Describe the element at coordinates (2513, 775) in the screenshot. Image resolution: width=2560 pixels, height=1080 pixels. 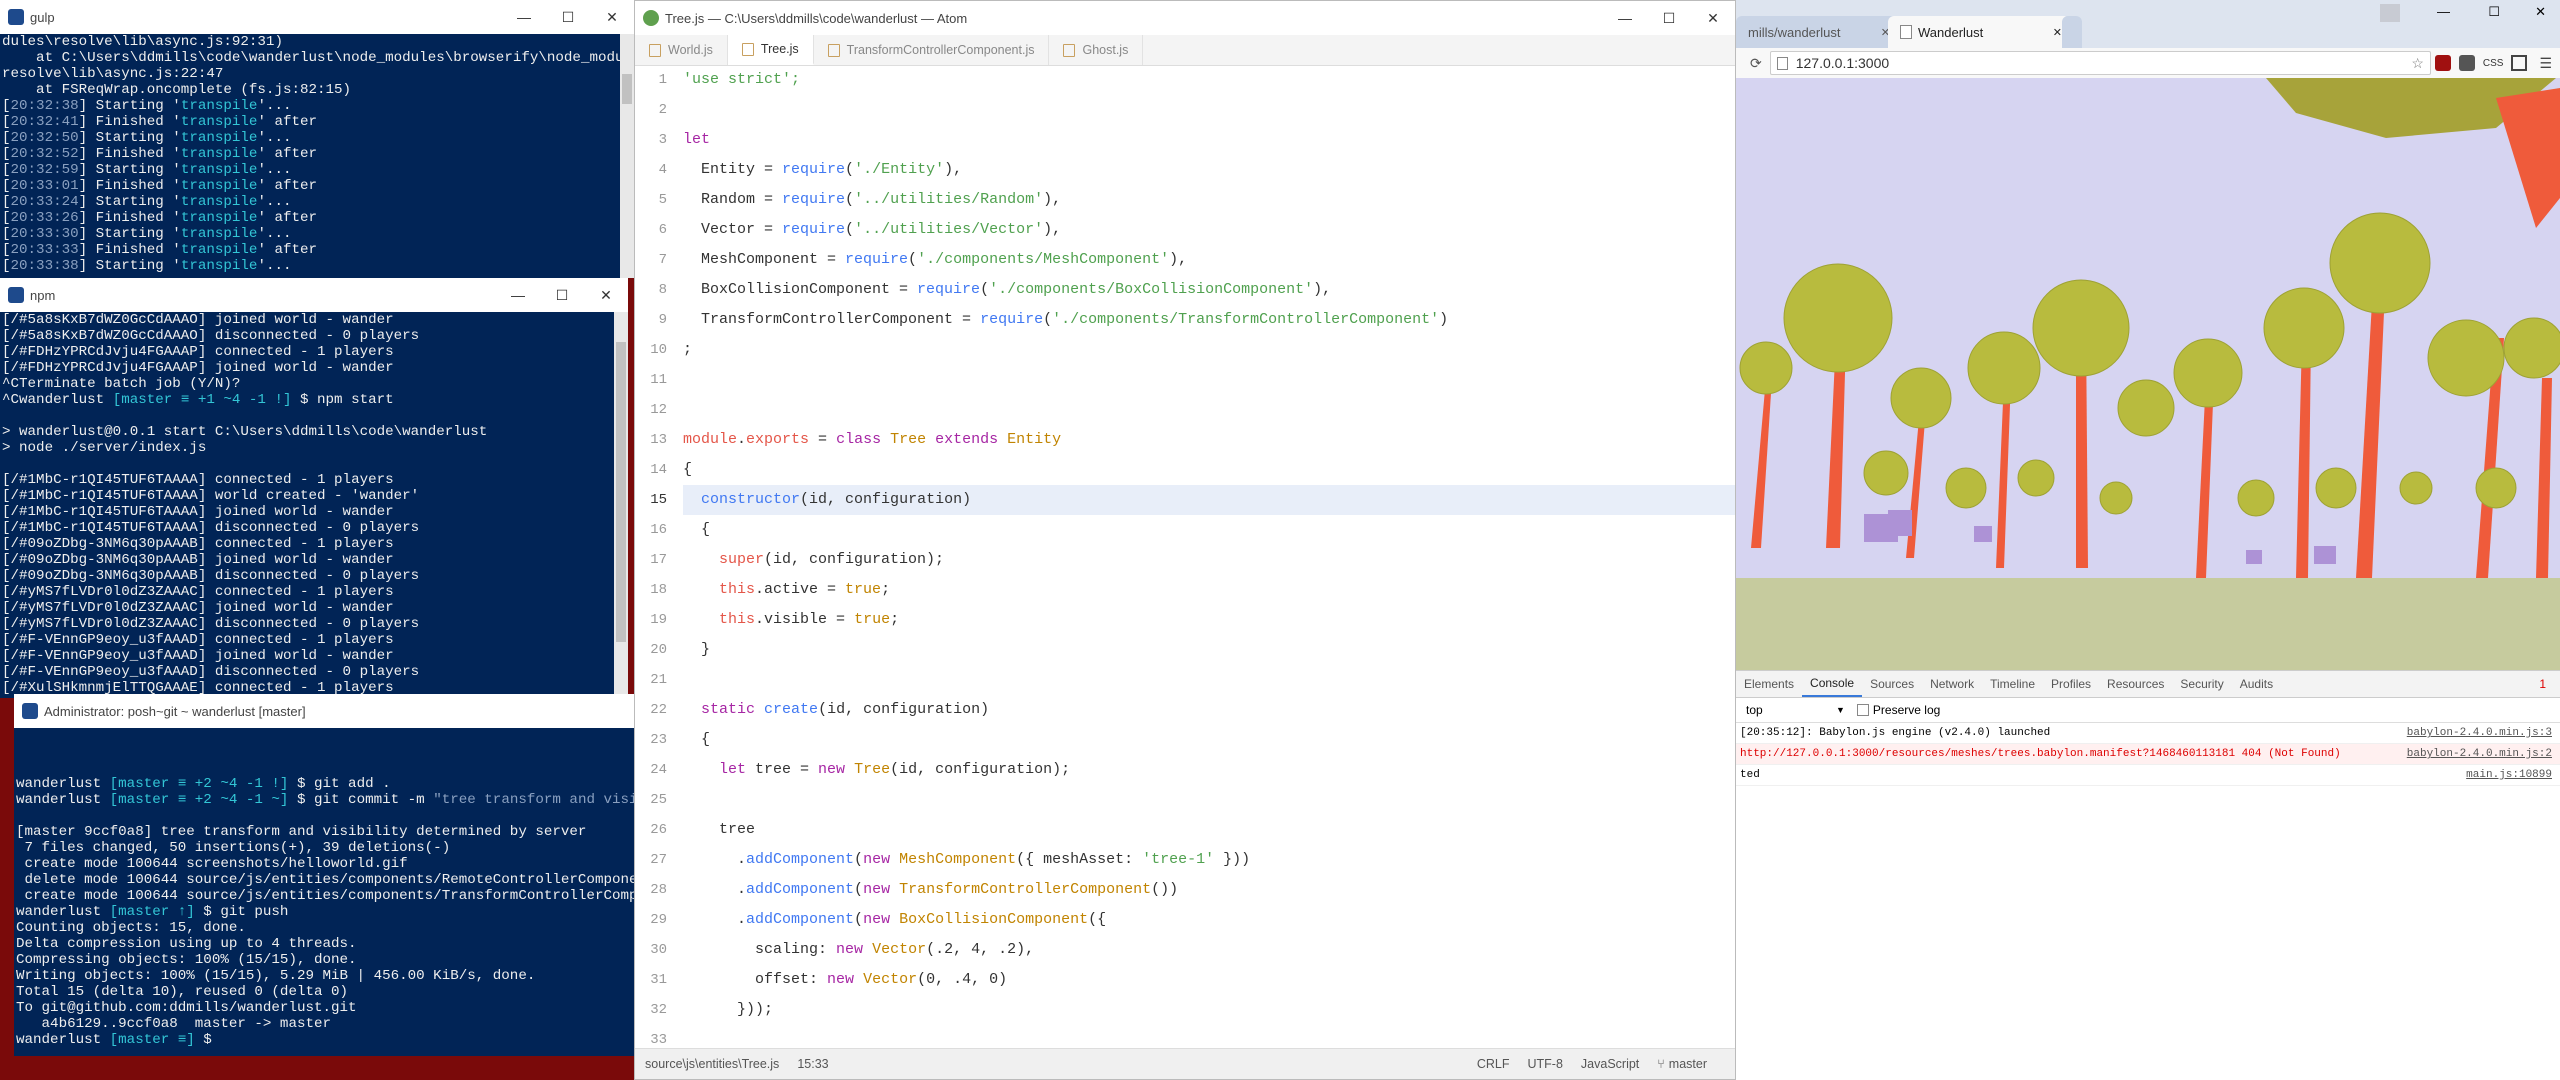
I see `console-source-link: main.js:10899` at that location.